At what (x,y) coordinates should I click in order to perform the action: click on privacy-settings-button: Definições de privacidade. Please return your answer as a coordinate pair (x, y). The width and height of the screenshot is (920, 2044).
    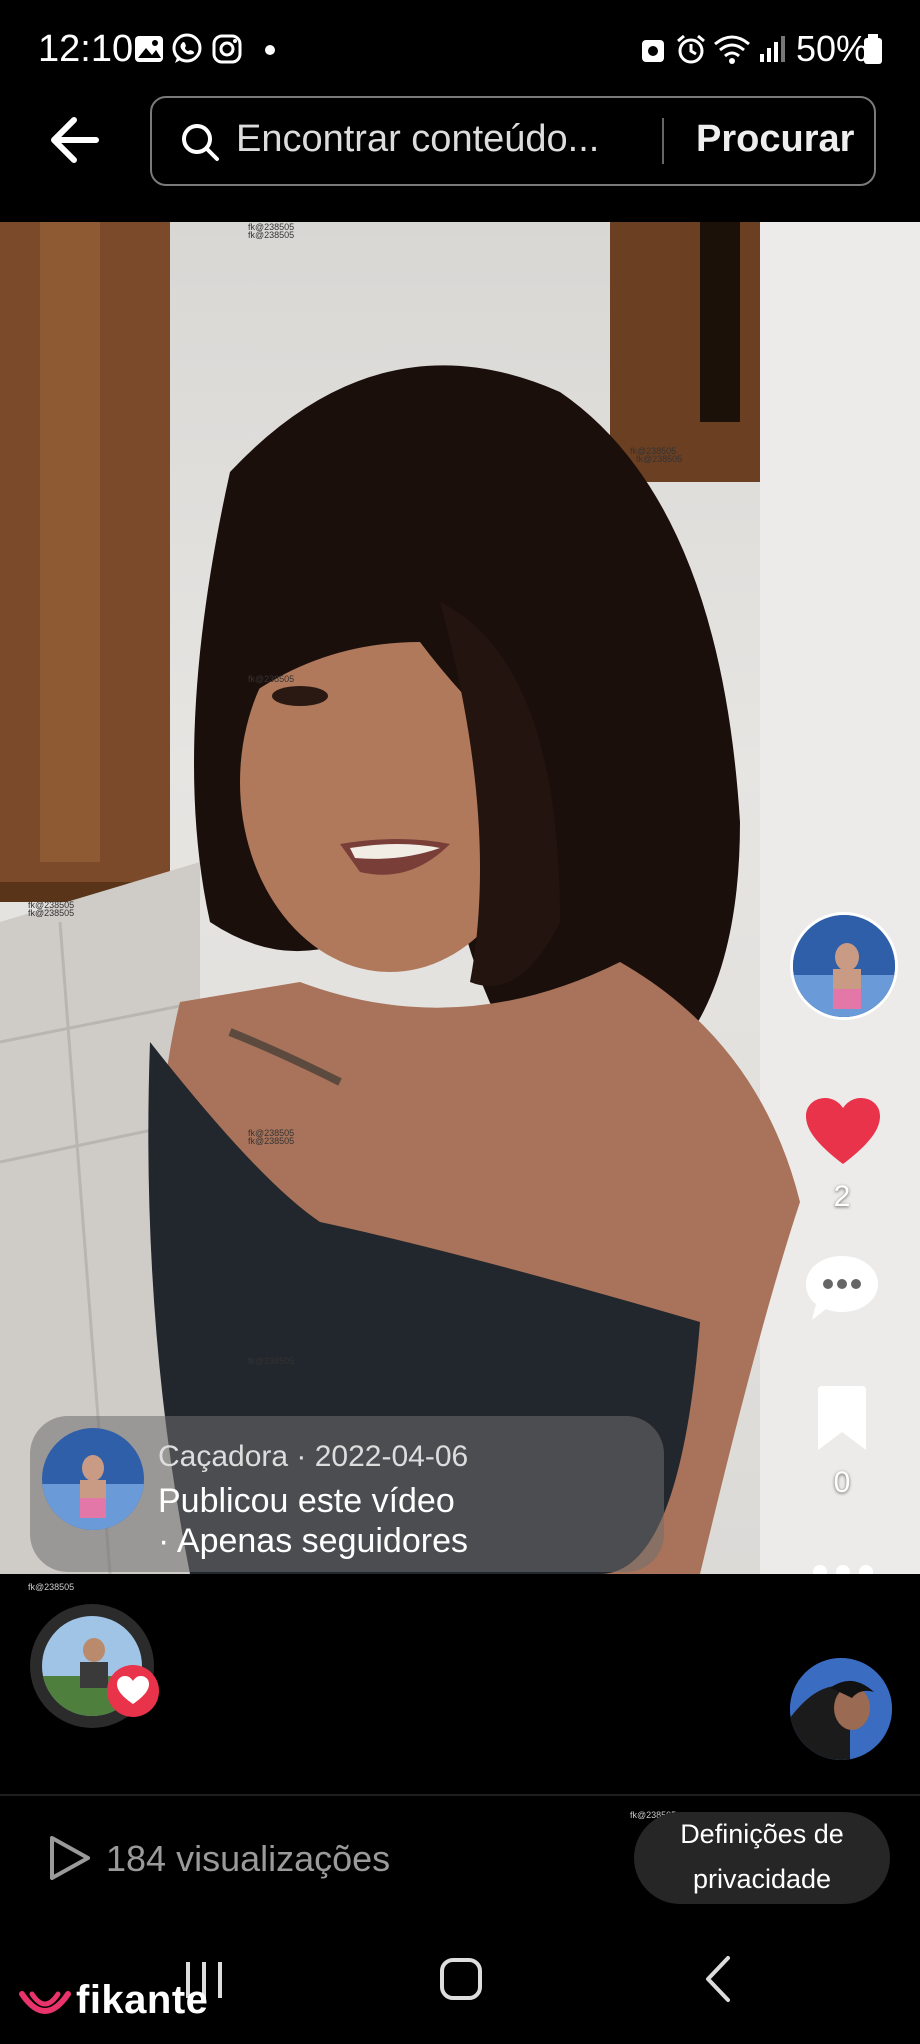
    Looking at the image, I should click on (762, 1858).